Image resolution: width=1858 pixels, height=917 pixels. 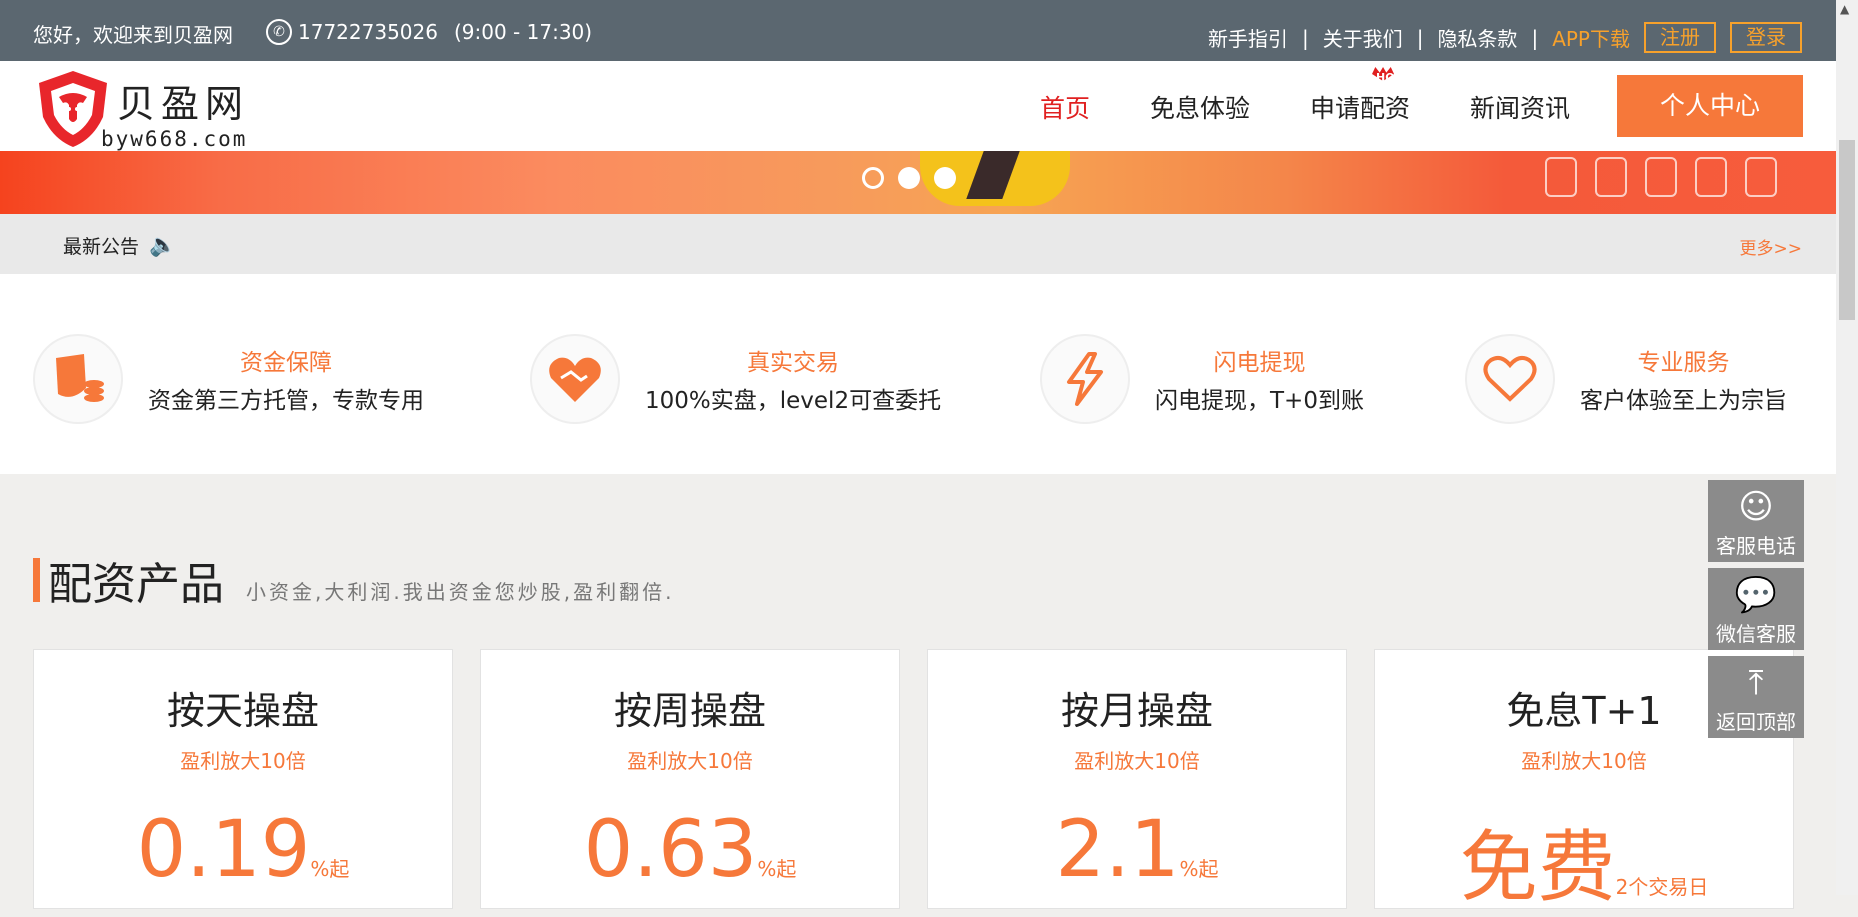 What do you see at coordinates (1756, 634) in the screenshot?
I see `sidebar-label: 微信客服` at bounding box center [1756, 634].